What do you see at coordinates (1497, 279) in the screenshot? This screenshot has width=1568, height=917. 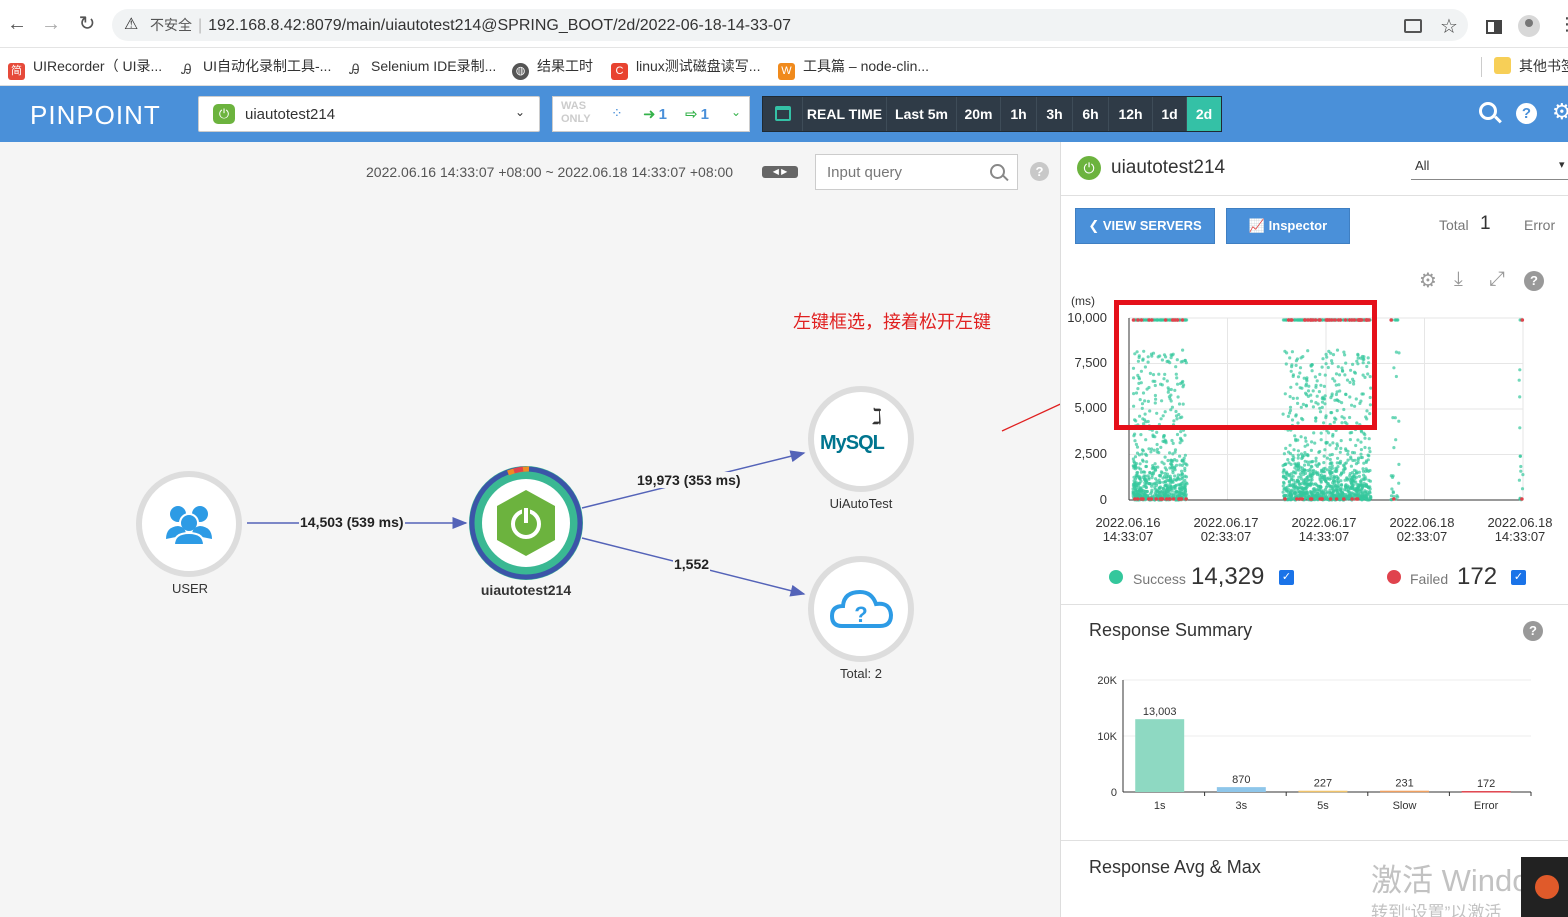 I see `expand-icon: ⤢` at bounding box center [1497, 279].